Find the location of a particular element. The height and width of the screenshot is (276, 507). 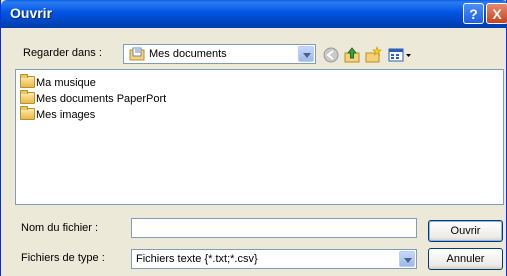

window-title: Ouvrir is located at coordinates (31, 13).